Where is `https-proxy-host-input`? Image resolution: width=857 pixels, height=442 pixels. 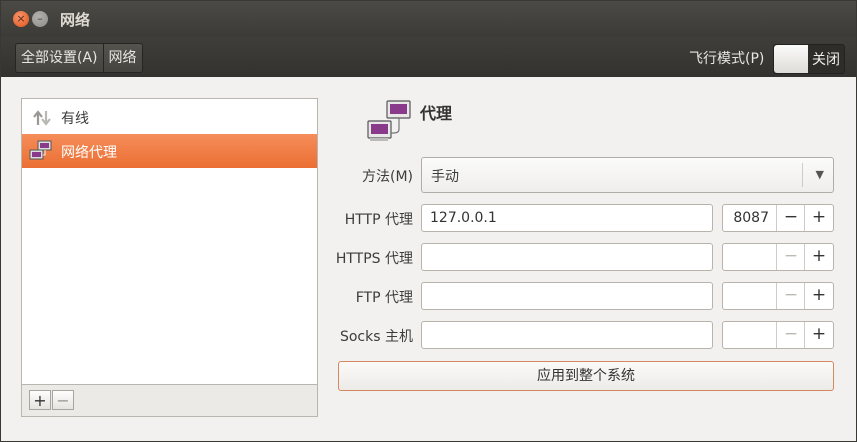
https-proxy-host-input is located at coordinates (567, 257).